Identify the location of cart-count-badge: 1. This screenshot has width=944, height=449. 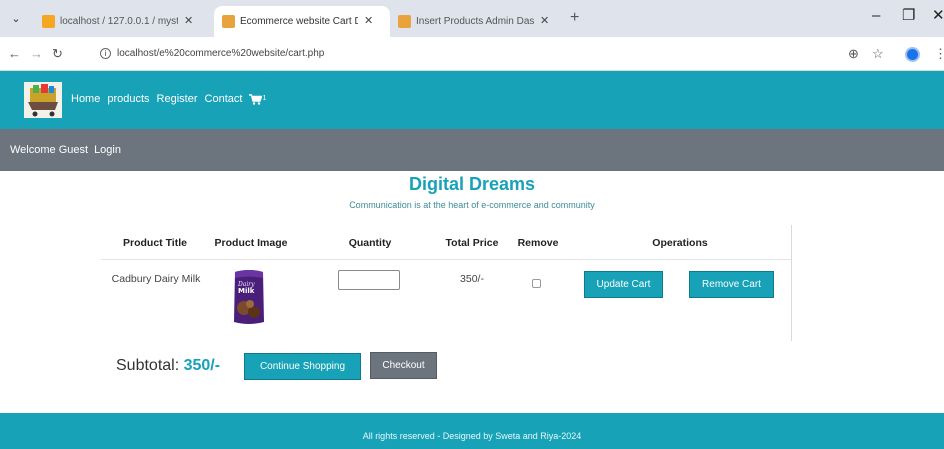
(264, 98).